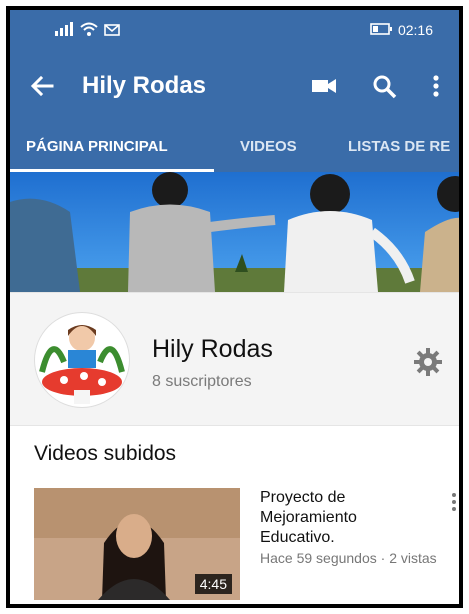 Image resolution: width=469 pixels, height=614 pixels. What do you see at coordinates (112, 32) in the screenshot?
I see `message-icon` at bounding box center [112, 32].